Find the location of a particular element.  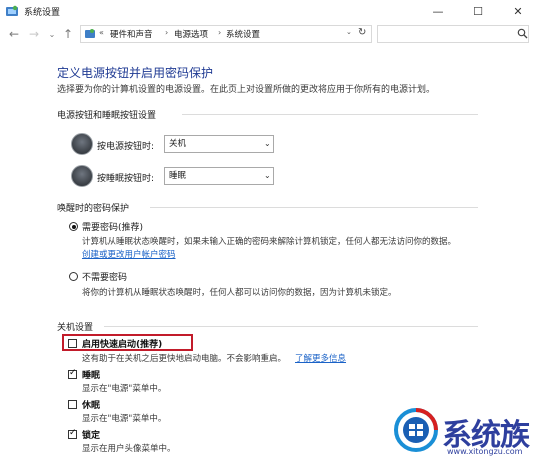

shutdown-section-label: 关机设置 is located at coordinates (75, 328).